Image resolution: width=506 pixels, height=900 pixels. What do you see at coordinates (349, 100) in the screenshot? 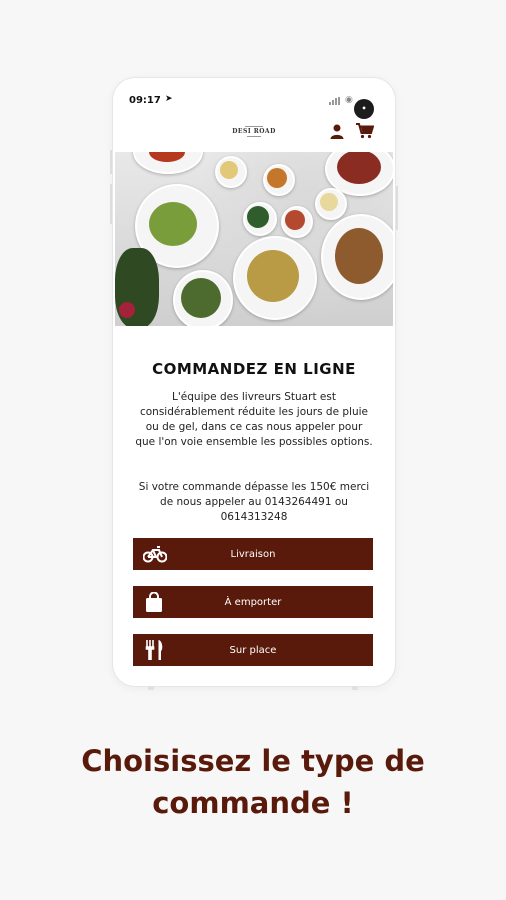
I see `wifi-icon: ◉` at bounding box center [349, 100].